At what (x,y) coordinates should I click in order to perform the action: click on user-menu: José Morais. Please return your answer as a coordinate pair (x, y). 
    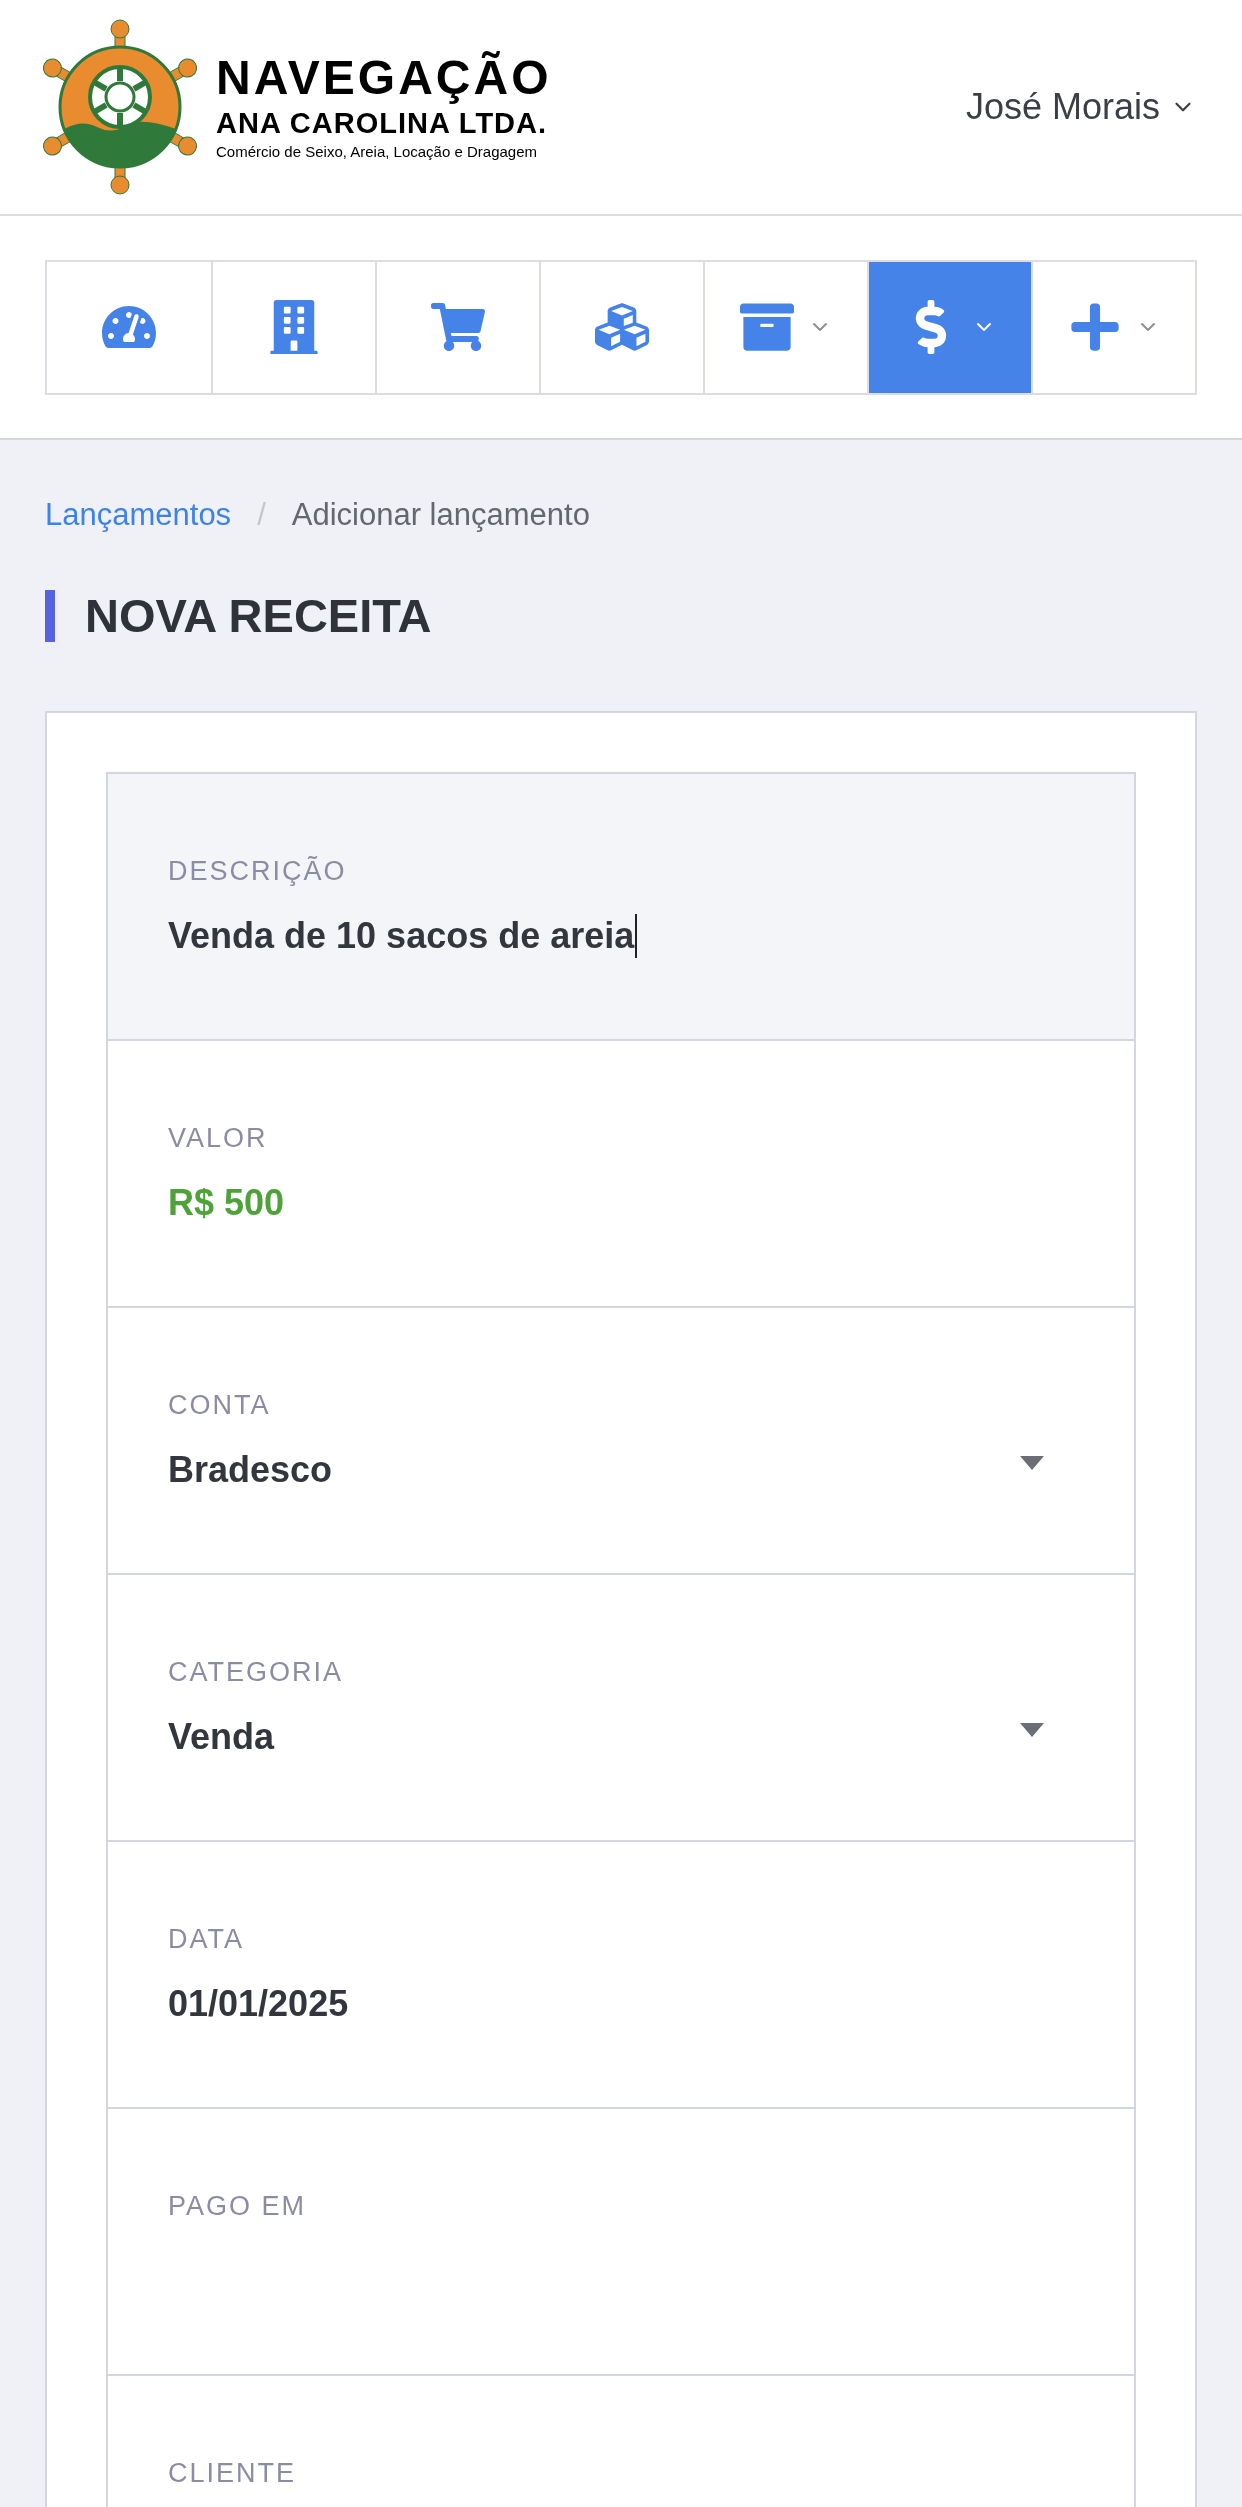
    Looking at the image, I should click on (1080, 107).